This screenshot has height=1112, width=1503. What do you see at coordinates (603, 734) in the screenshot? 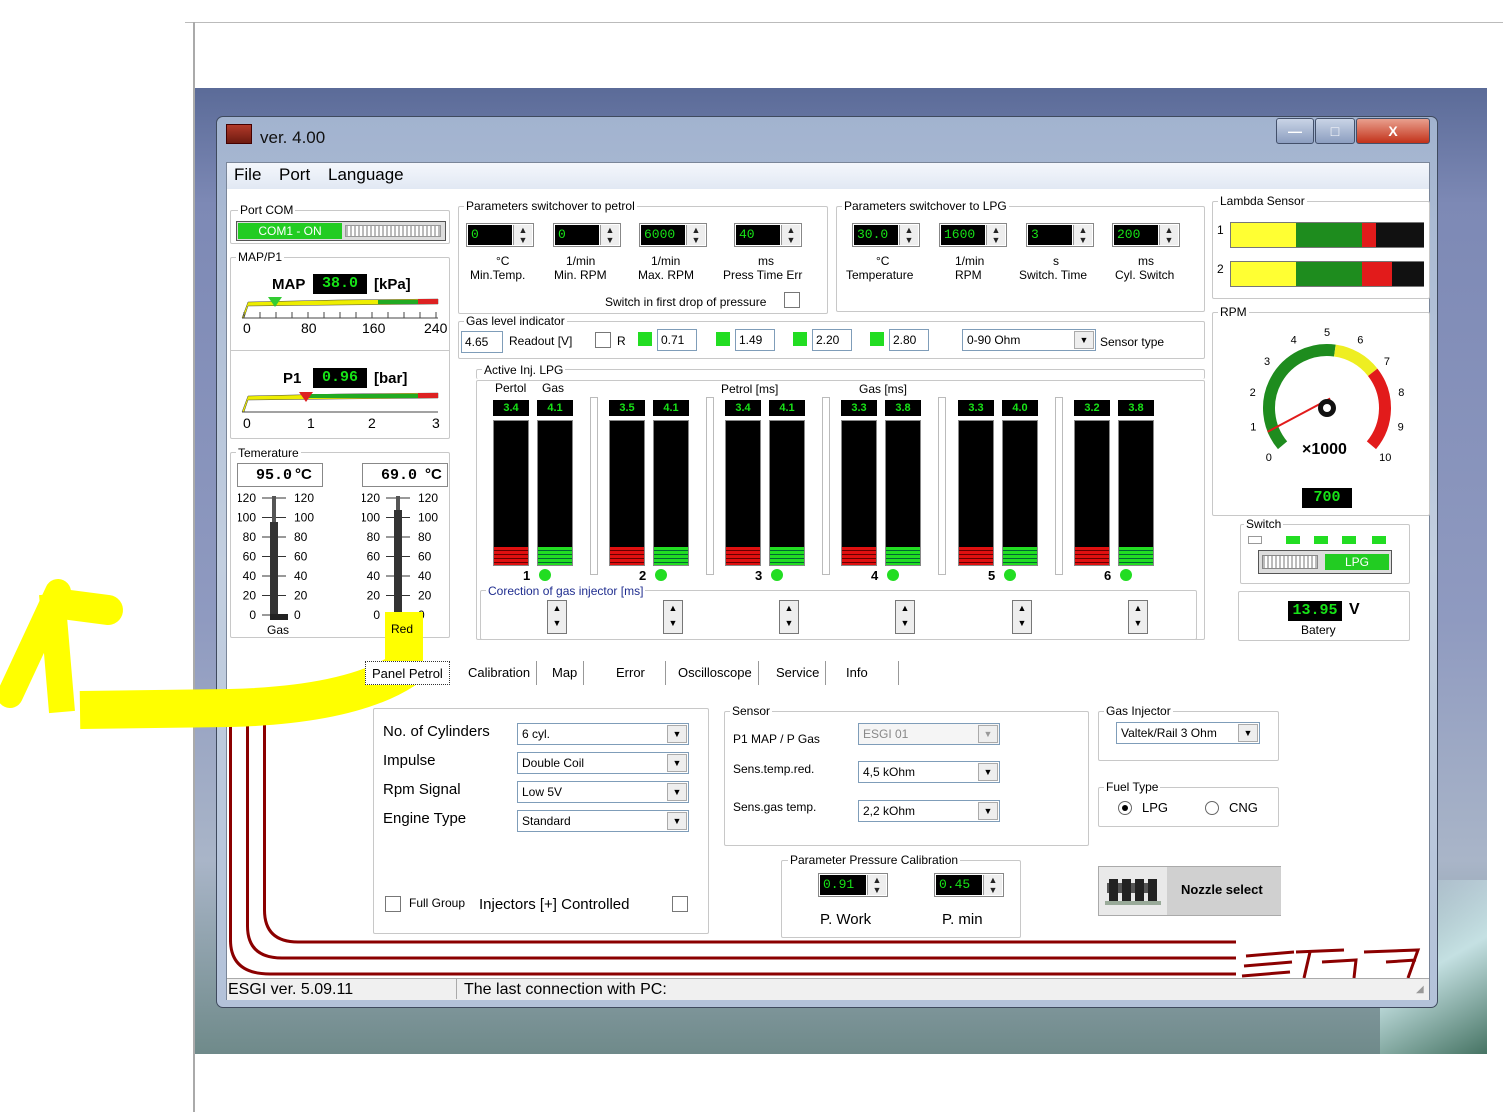
I see `cylinders-select: 6 cyl. ▼` at bounding box center [603, 734].